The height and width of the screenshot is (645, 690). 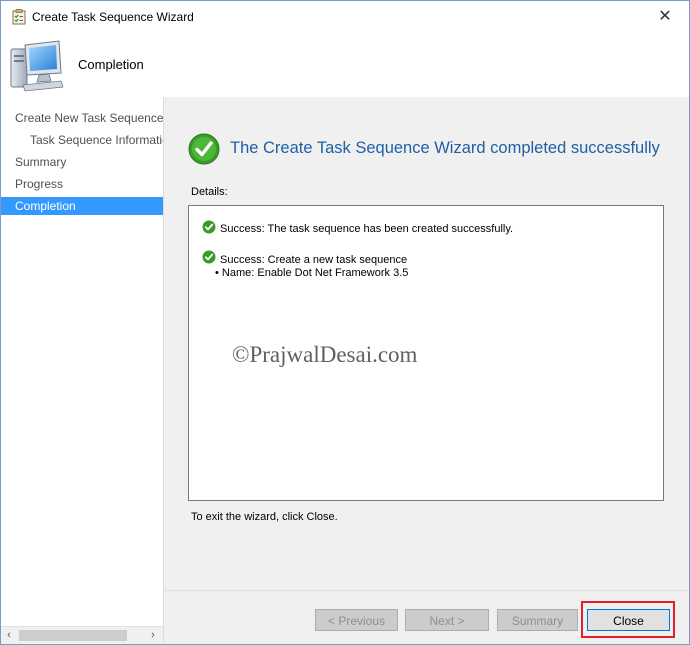 What do you see at coordinates (82, 206) in the screenshot?
I see `nav-step-completion: Completion` at bounding box center [82, 206].